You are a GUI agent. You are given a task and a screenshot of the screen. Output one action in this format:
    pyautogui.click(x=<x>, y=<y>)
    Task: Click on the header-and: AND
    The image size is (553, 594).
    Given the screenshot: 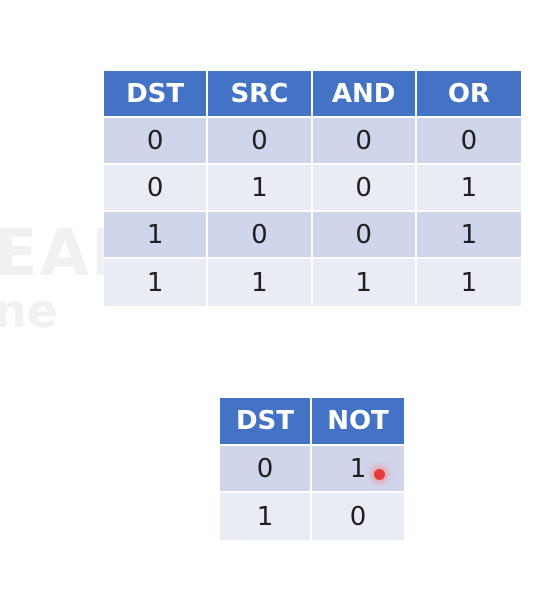 What is the action you would take?
    pyautogui.click(x=364, y=94)
    